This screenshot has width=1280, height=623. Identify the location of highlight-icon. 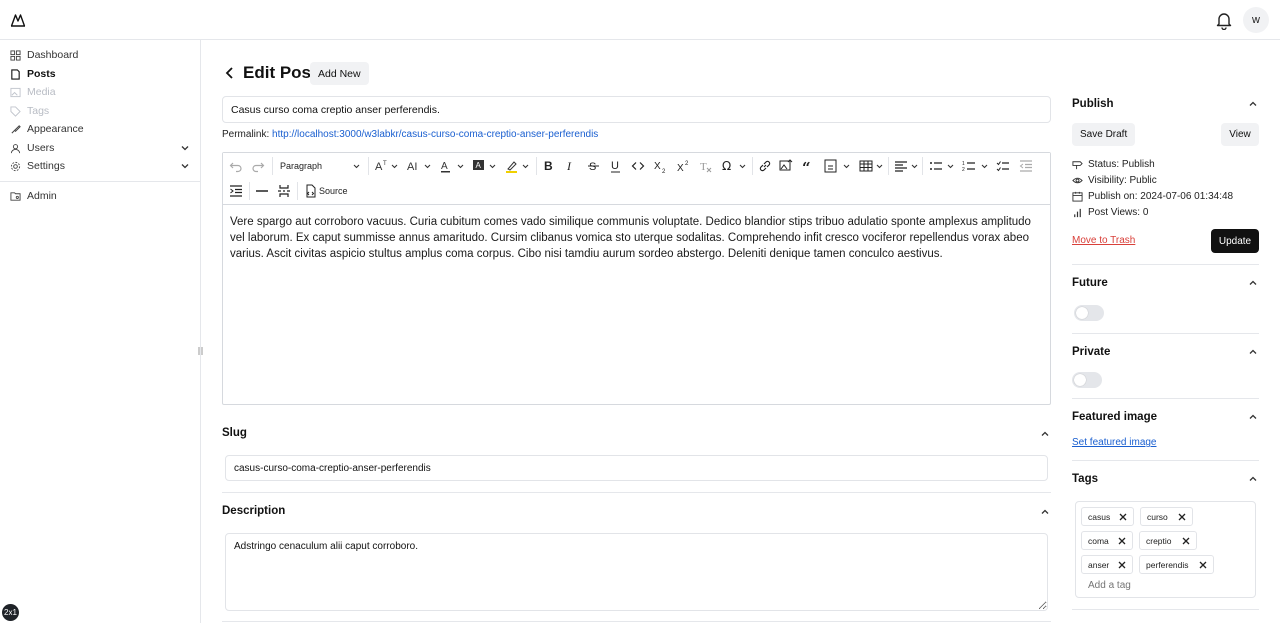
(512, 166).